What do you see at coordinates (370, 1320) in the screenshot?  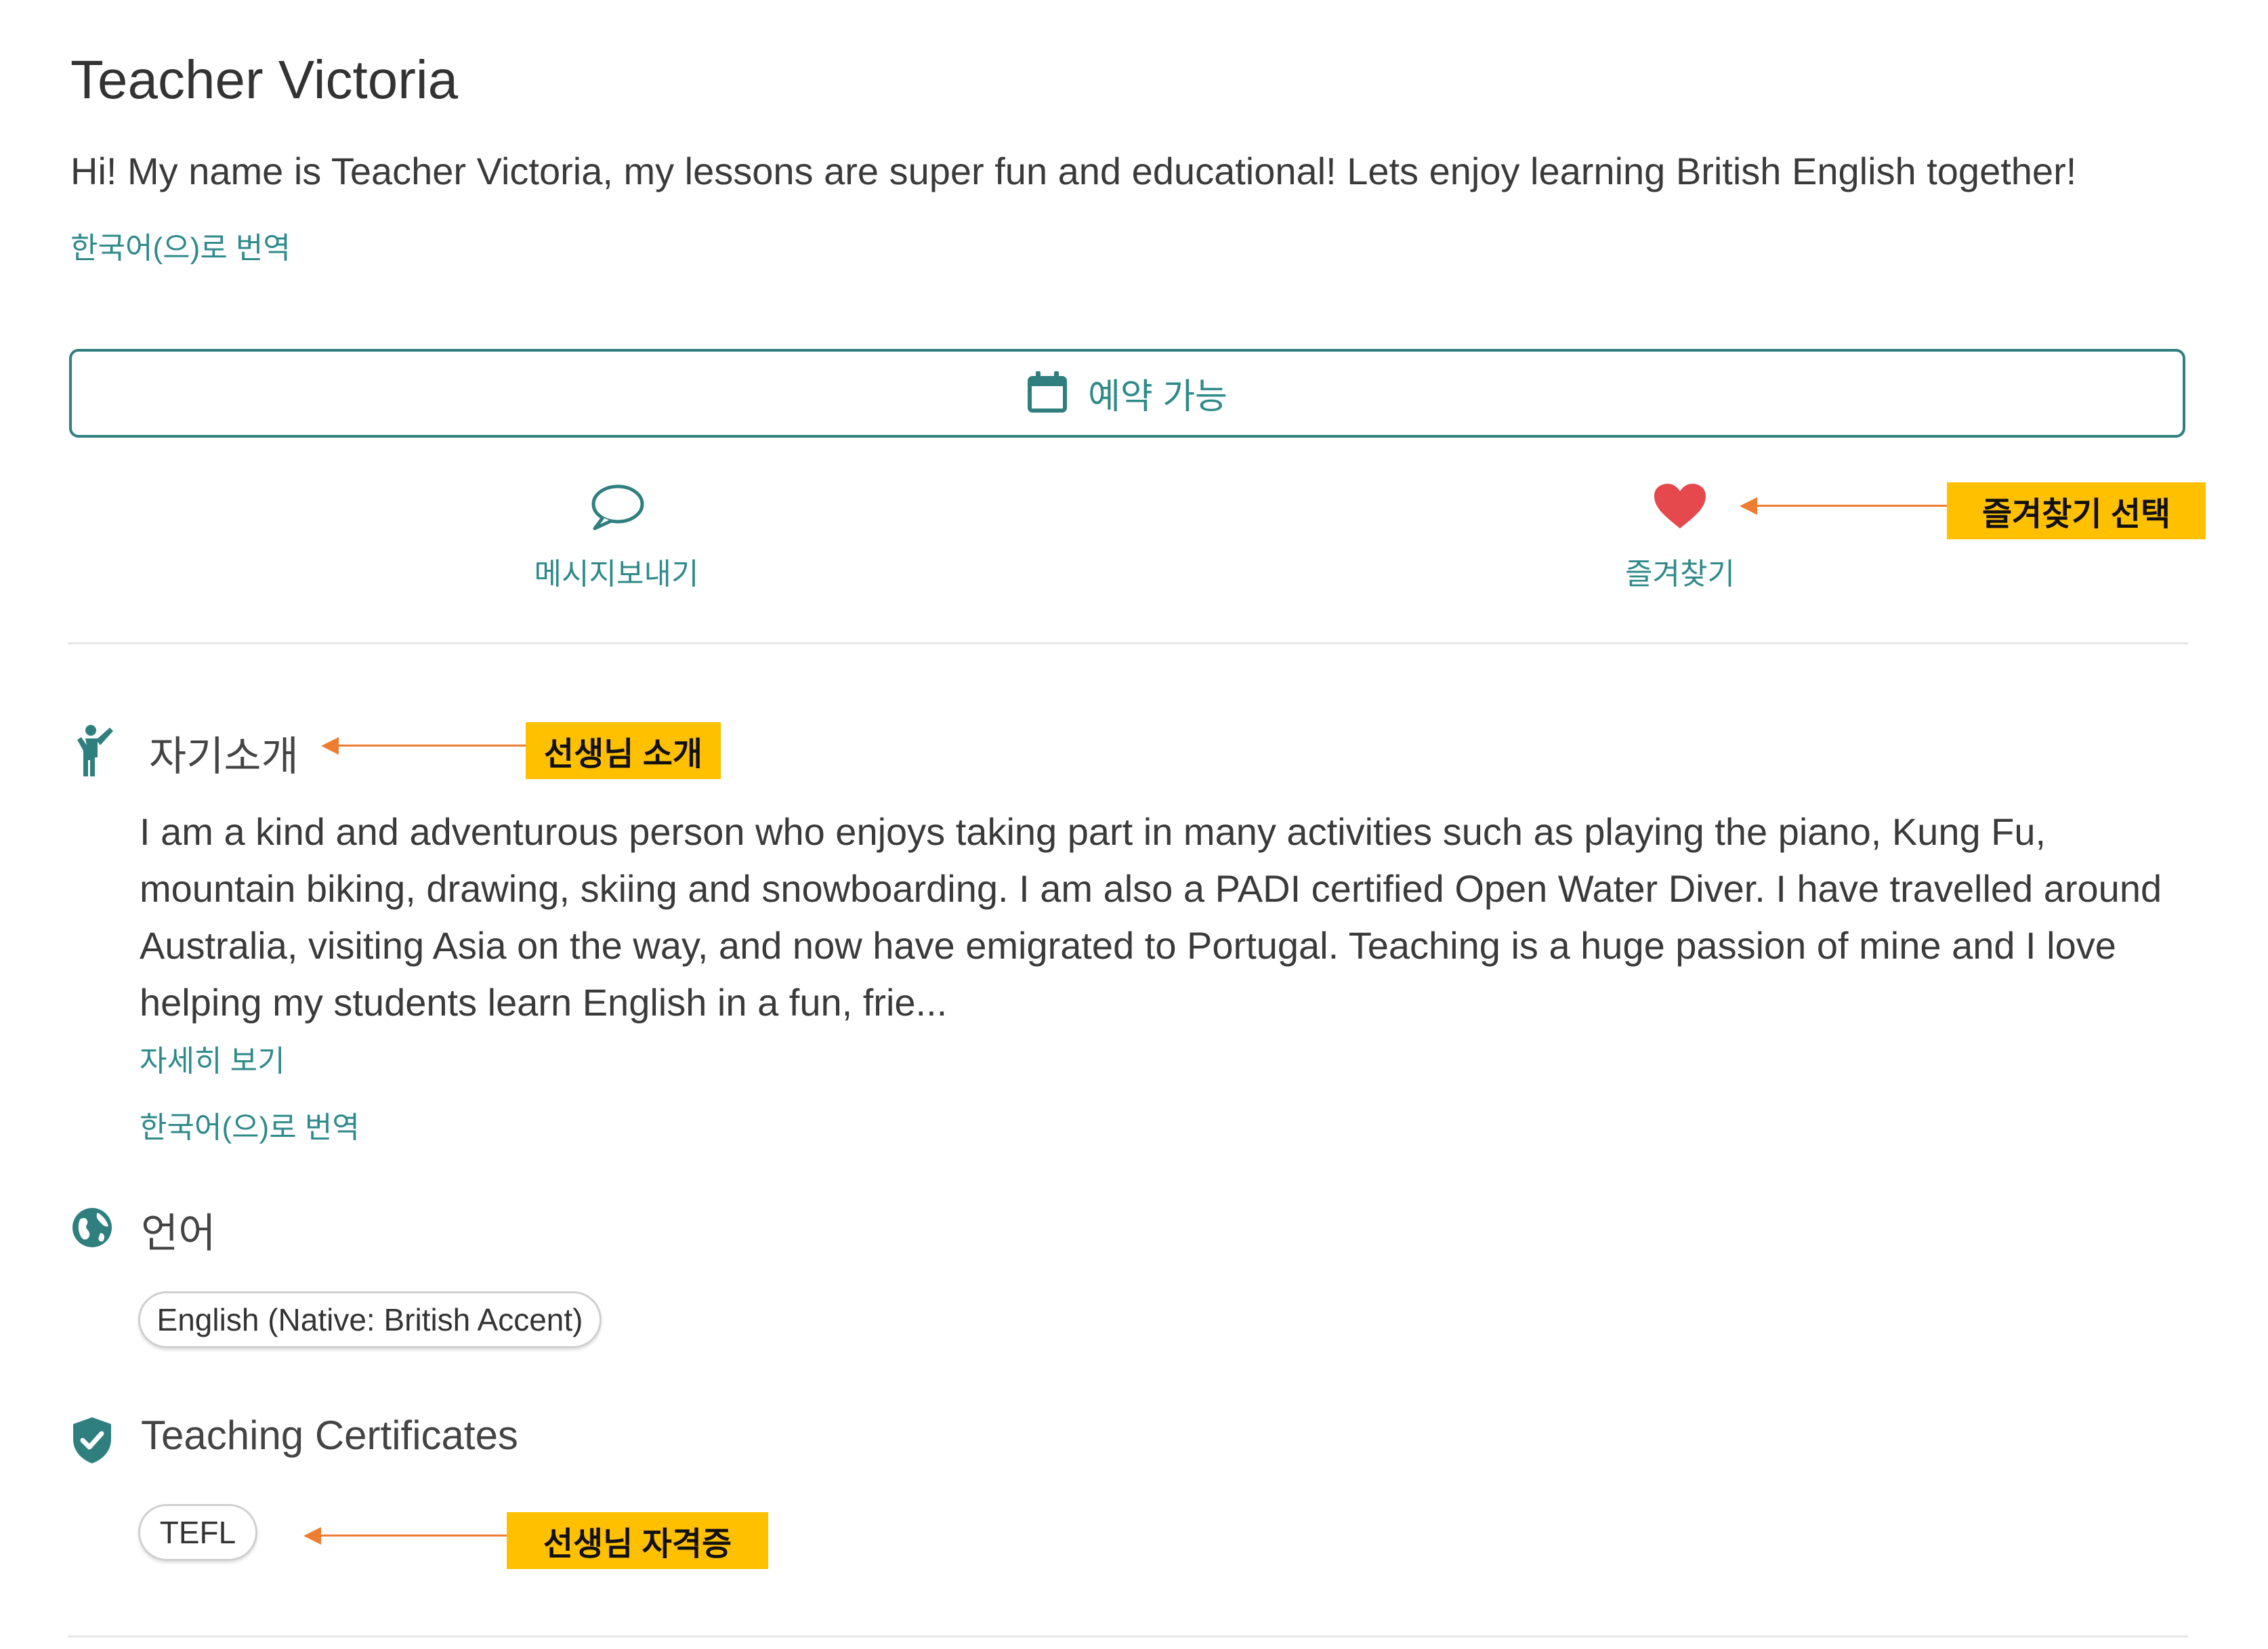 I see `language-chip: English (Native: British Accent)` at bounding box center [370, 1320].